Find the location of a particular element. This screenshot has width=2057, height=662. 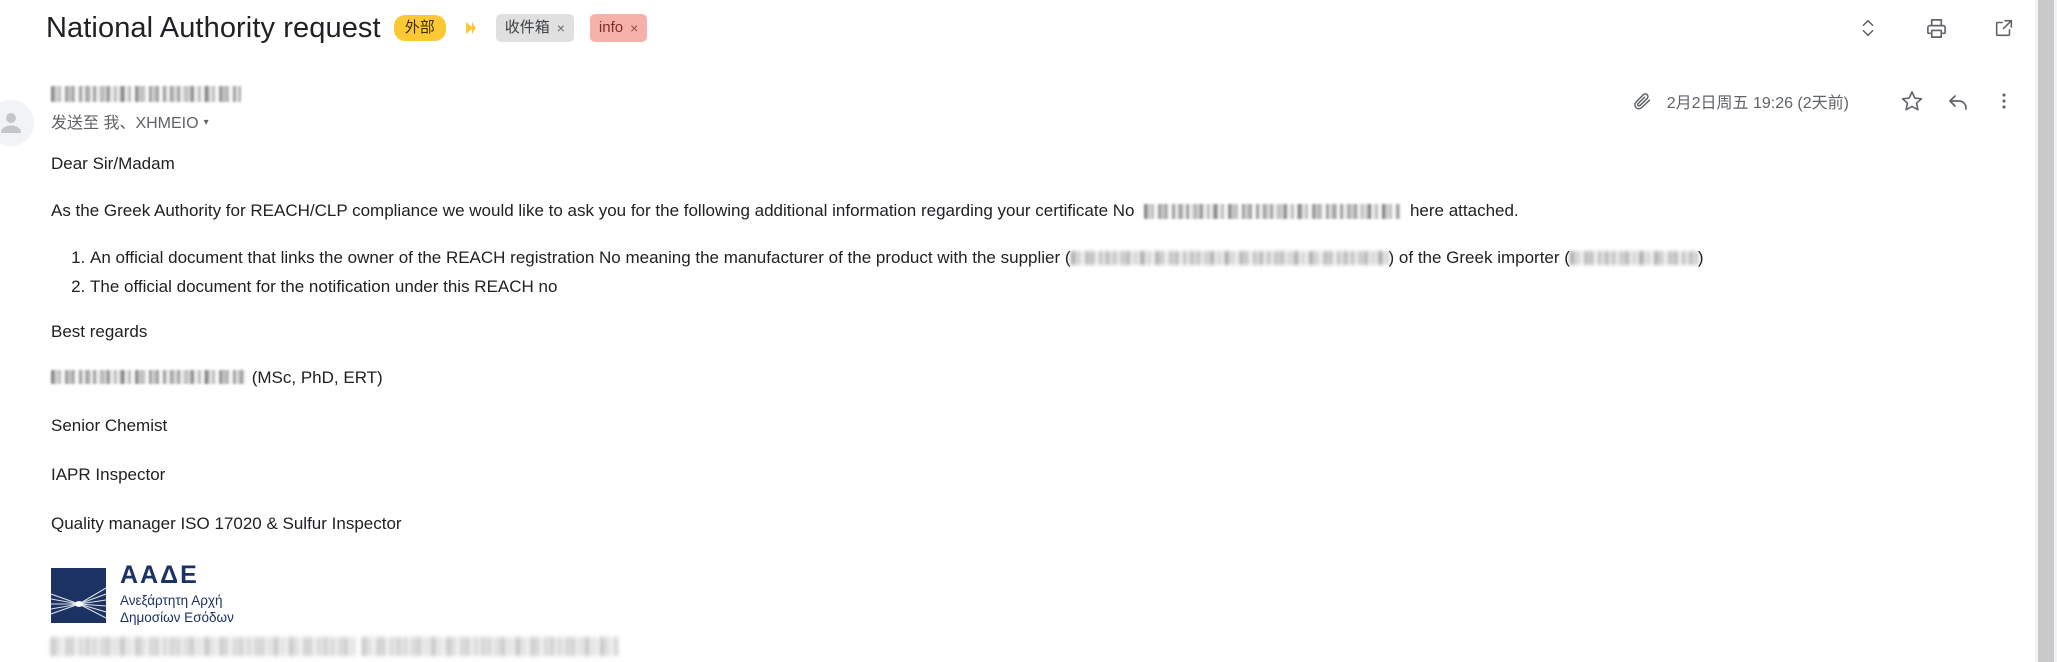

aade-logo-mark-icon is located at coordinates (78, 595).